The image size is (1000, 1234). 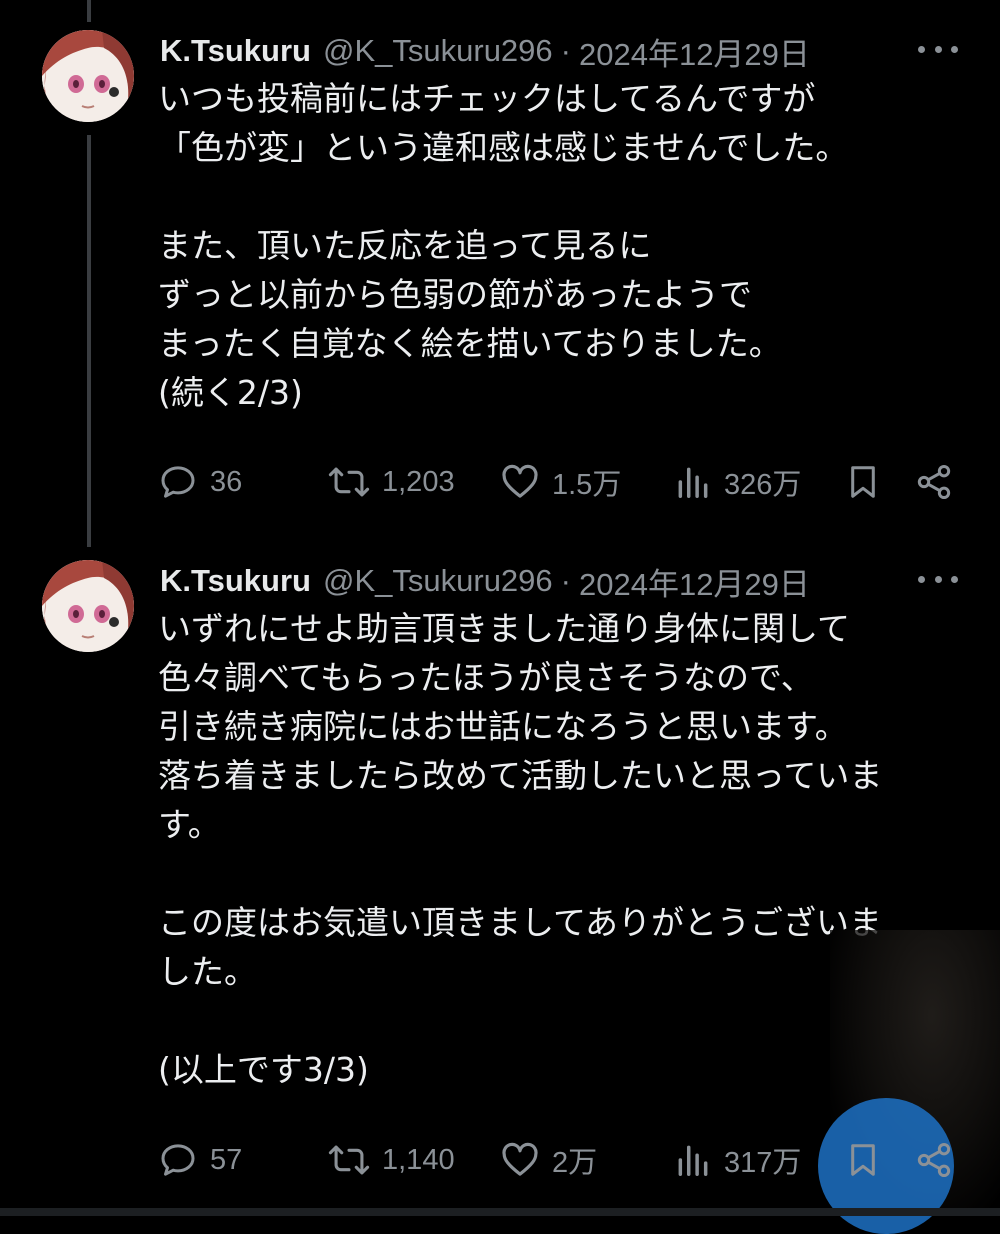 I want to click on view-count: 326万, so click(x=763, y=485).